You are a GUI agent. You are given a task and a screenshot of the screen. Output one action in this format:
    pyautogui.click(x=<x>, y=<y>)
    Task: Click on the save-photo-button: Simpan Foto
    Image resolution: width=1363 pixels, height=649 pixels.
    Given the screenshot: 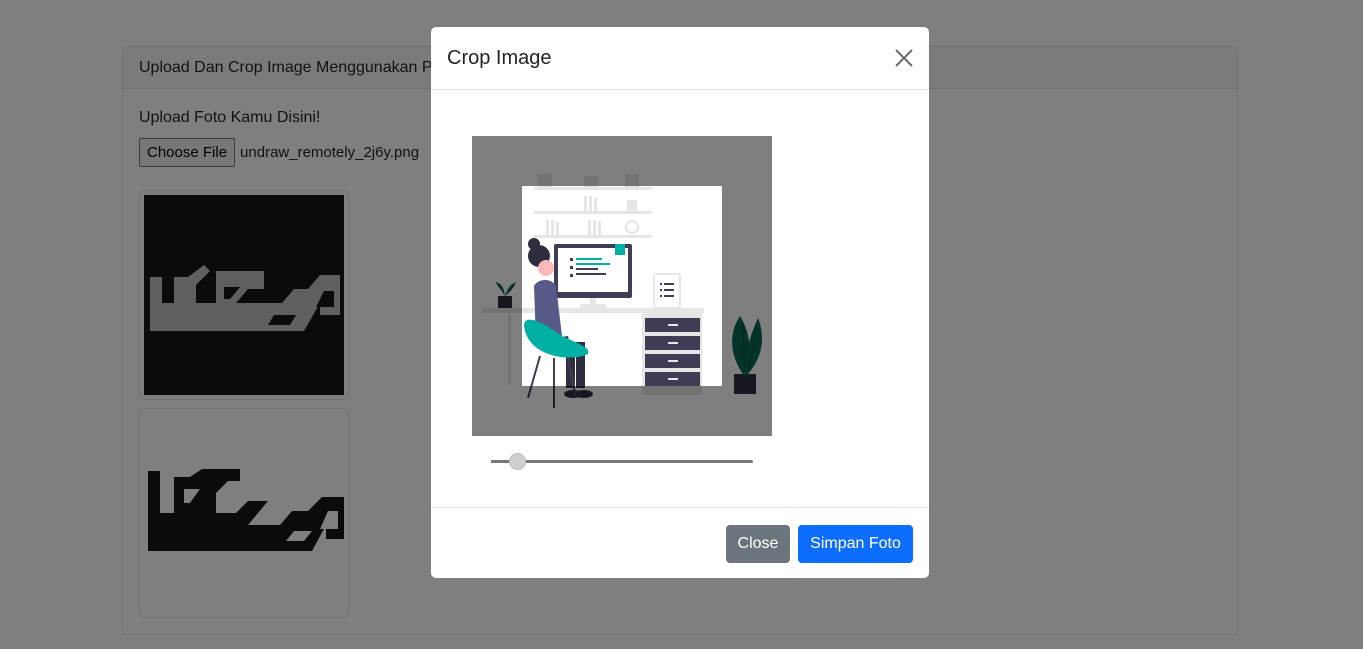 What is the action you would take?
    pyautogui.click(x=855, y=544)
    